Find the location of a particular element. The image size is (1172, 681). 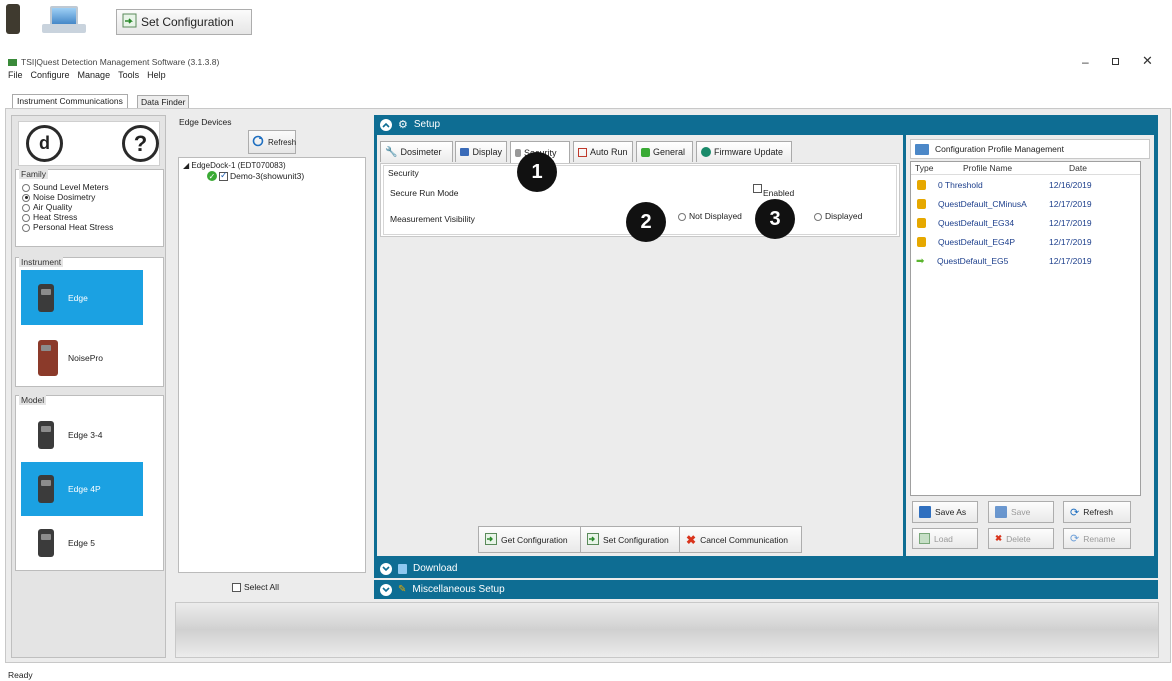

misc-setup-header: ✎ Miscellaneous Setup is located at coordinates (766, 589).